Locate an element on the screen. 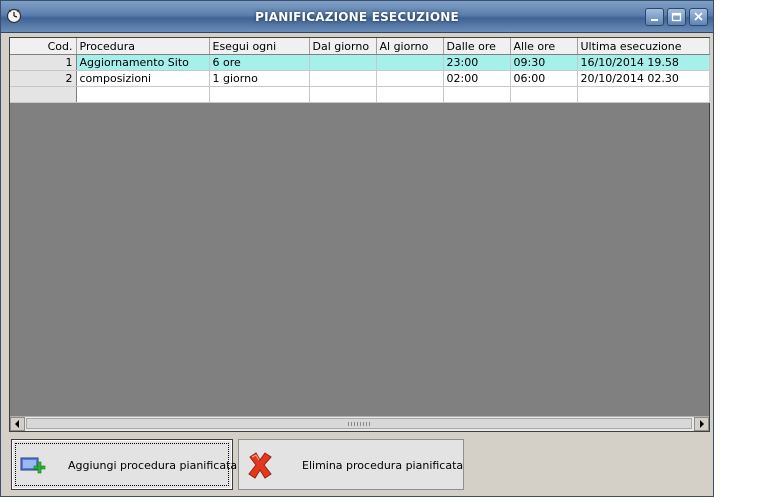 This screenshot has height=499, width=758. horizontal-scrollbar is located at coordinates (359, 423).